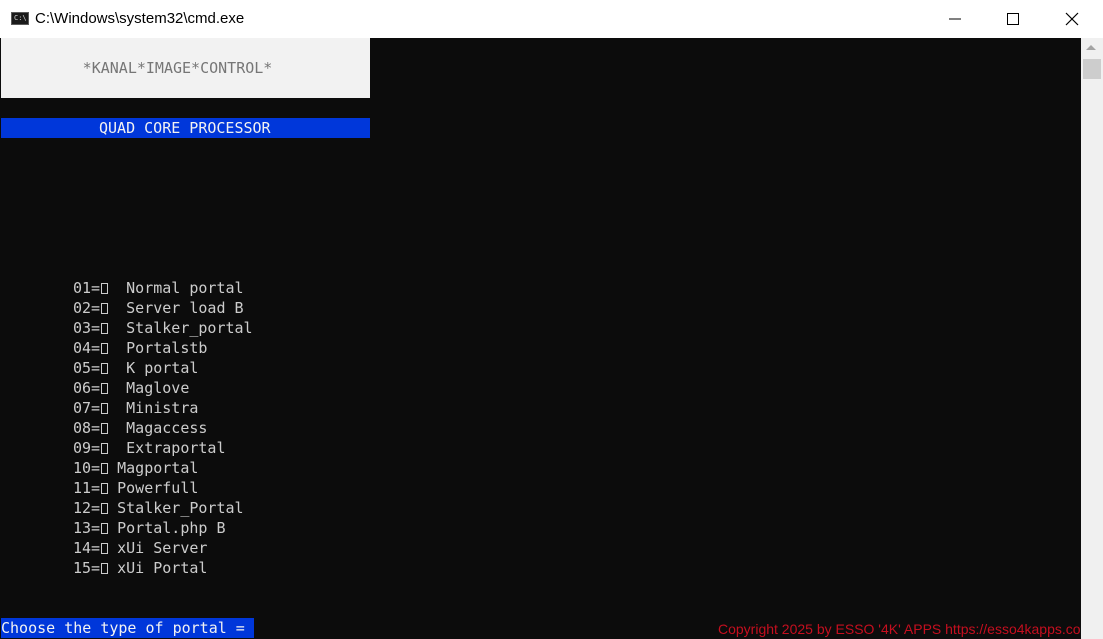 The width and height of the screenshot is (1103, 639). Describe the element at coordinates (87, 568) in the screenshot. I see `menu-item-number: 15=` at that location.